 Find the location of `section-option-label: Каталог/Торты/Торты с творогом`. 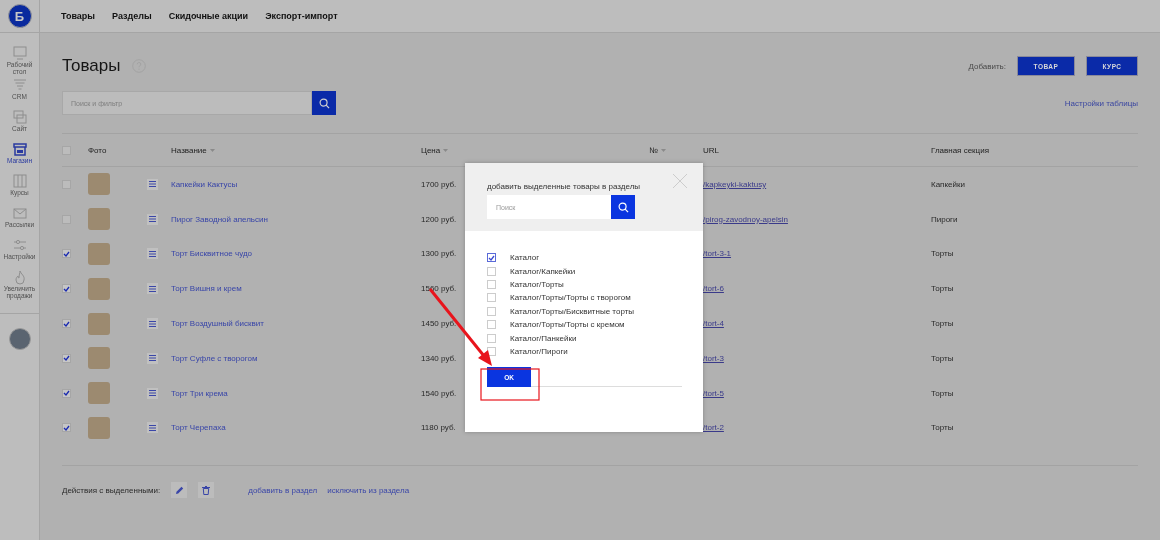

section-option-label: Каталог/Торты/Торты с творогом is located at coordinates (570, 298).